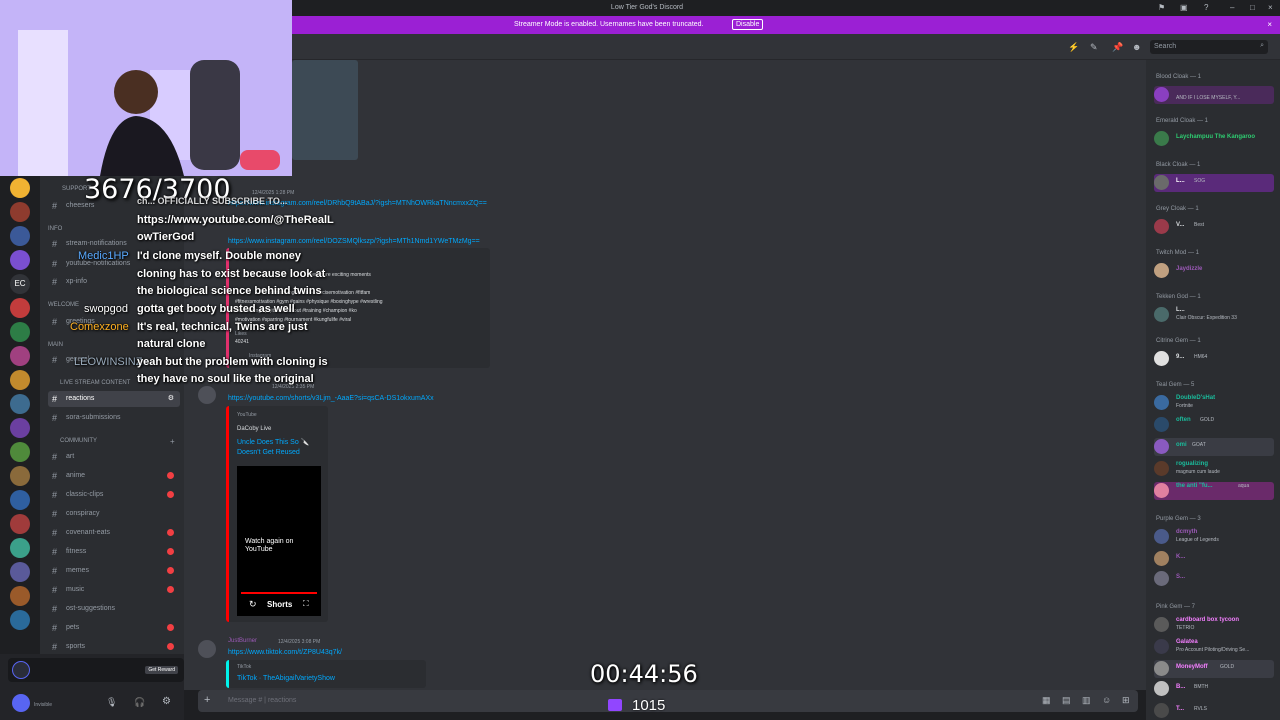 The image size is (1280, 720). Describe the element at coordinates (1214, 625) in the screenshot. I see `member-item: cardboard box tycoon TETRIO` at that location.